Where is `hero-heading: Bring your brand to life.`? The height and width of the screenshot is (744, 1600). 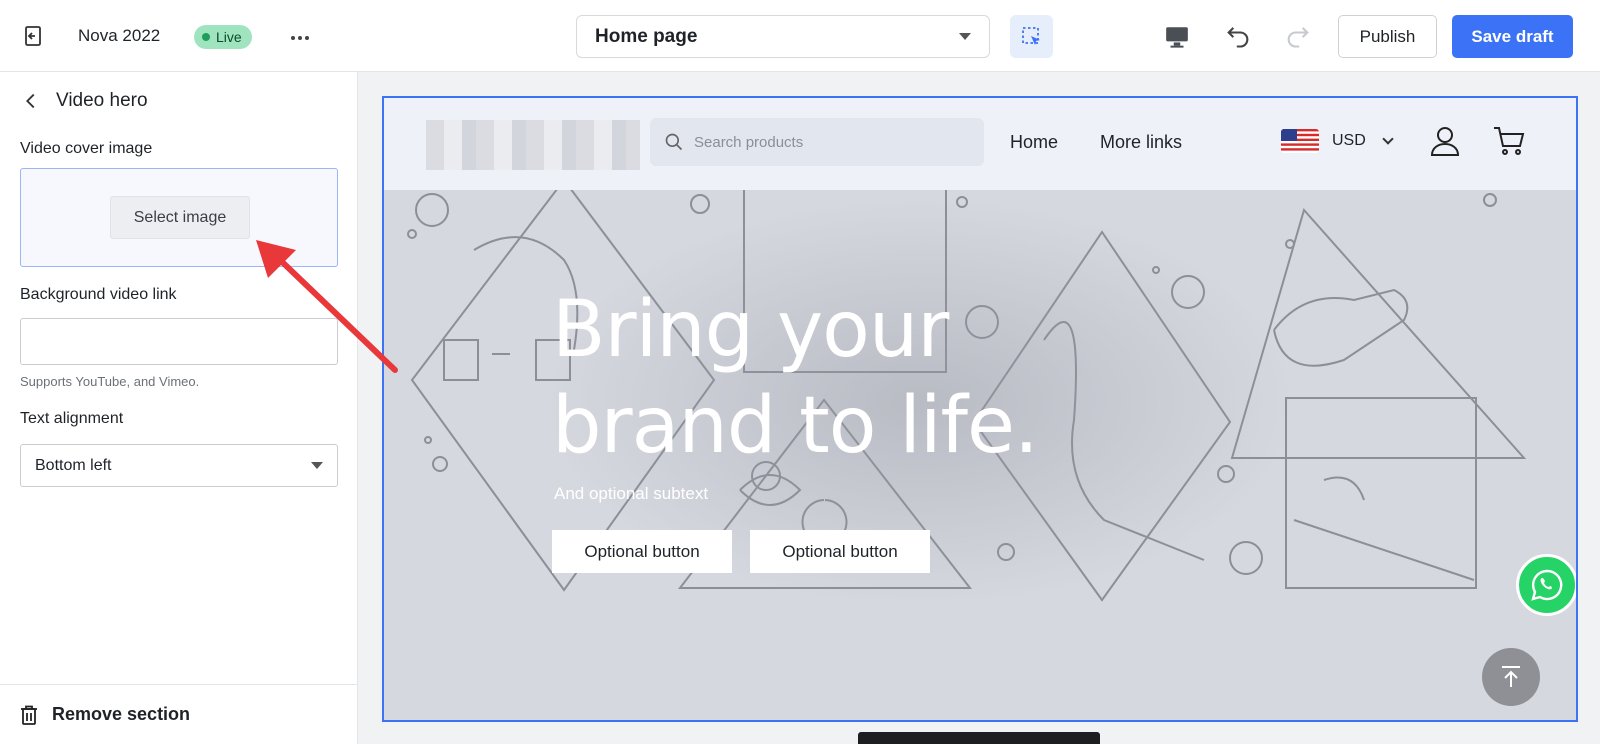 hero-heading: Bring your brand to life. is located at coordinates (795, 378).